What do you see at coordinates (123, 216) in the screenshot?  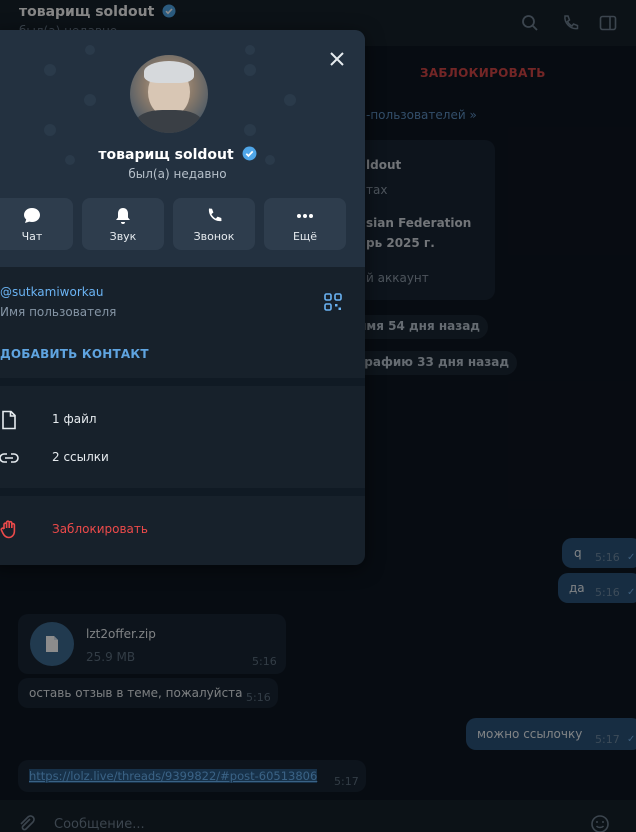 I see `bell-icon` at bounding box center [123, 216].